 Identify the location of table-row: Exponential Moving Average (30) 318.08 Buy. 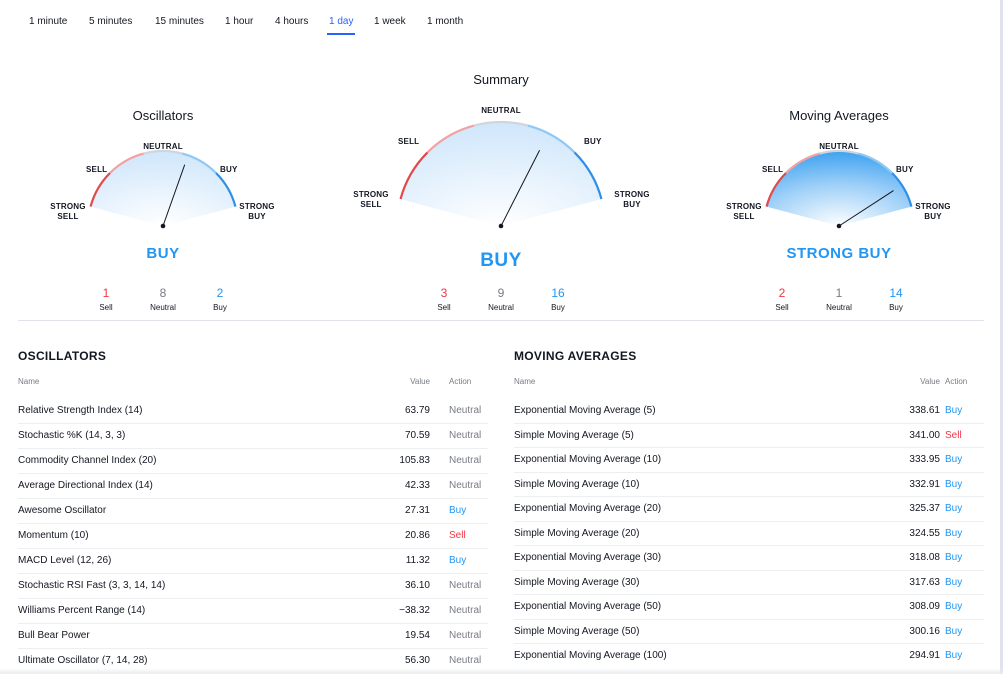
(749, 558).